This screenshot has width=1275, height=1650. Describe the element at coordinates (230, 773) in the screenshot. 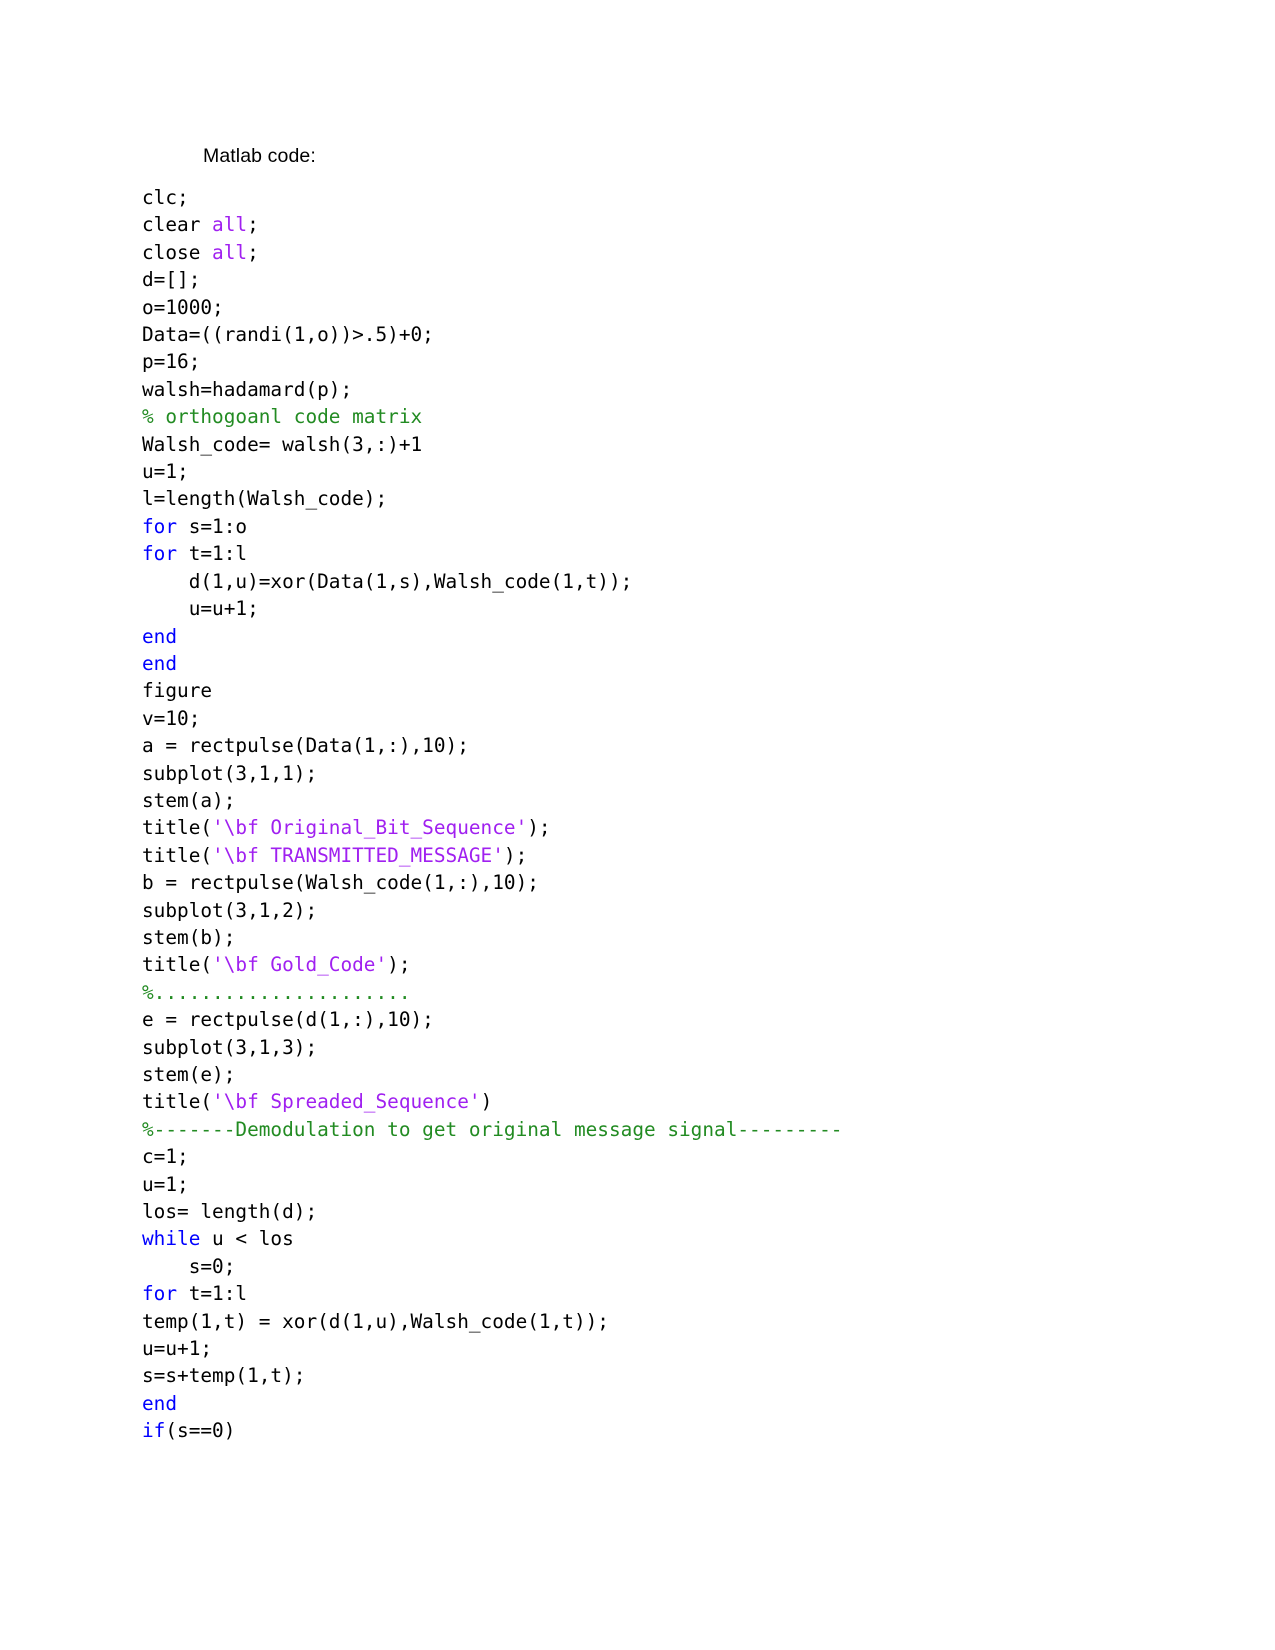

I see `code-token-pln: subplot(3,1,1);` at that location.